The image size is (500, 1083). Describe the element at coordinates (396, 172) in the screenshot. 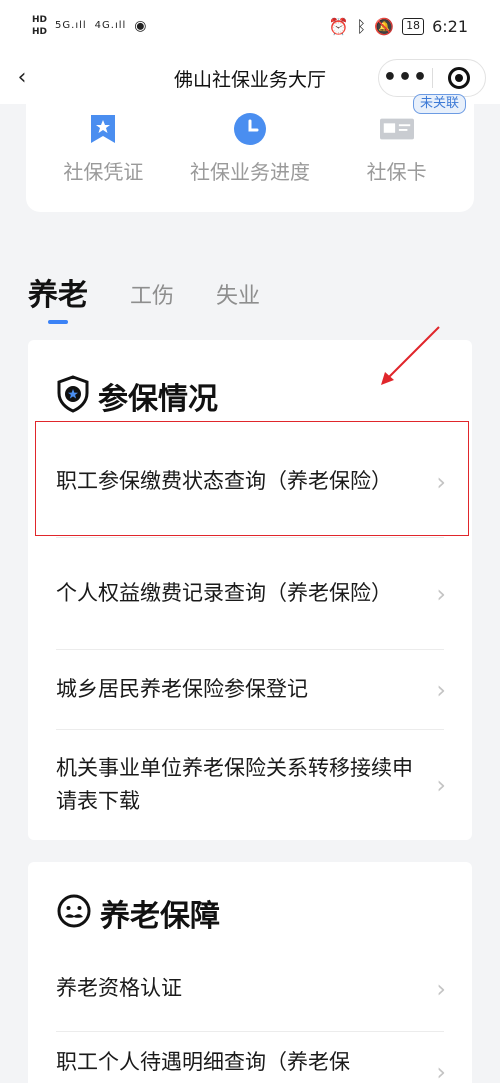

I see `shortcut-label: 社保卡` at that location.